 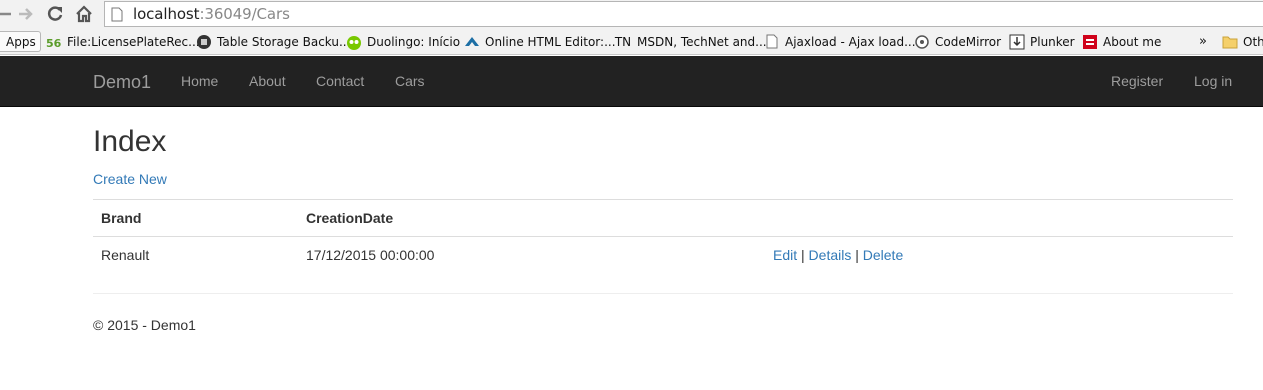 What do you see at coordinates (340, 81) in the screenshot?
I see `nav-contact: Contact` at bounding box center [340, 81].